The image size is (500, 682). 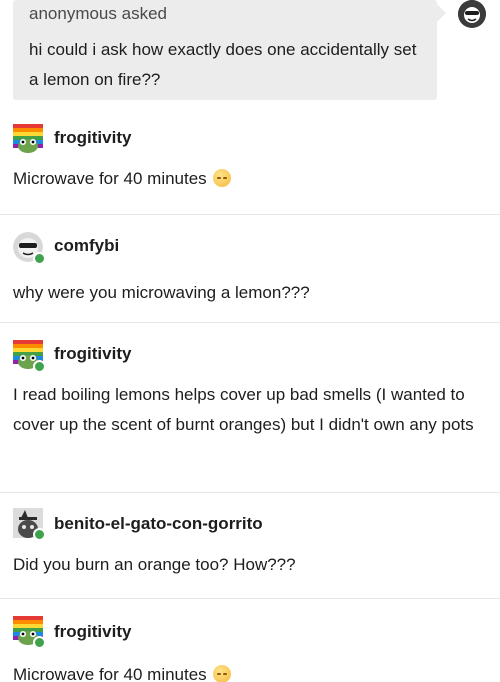 I want to click on post-body: Did you burn an orange too? How???, so click(x=253, y=565).